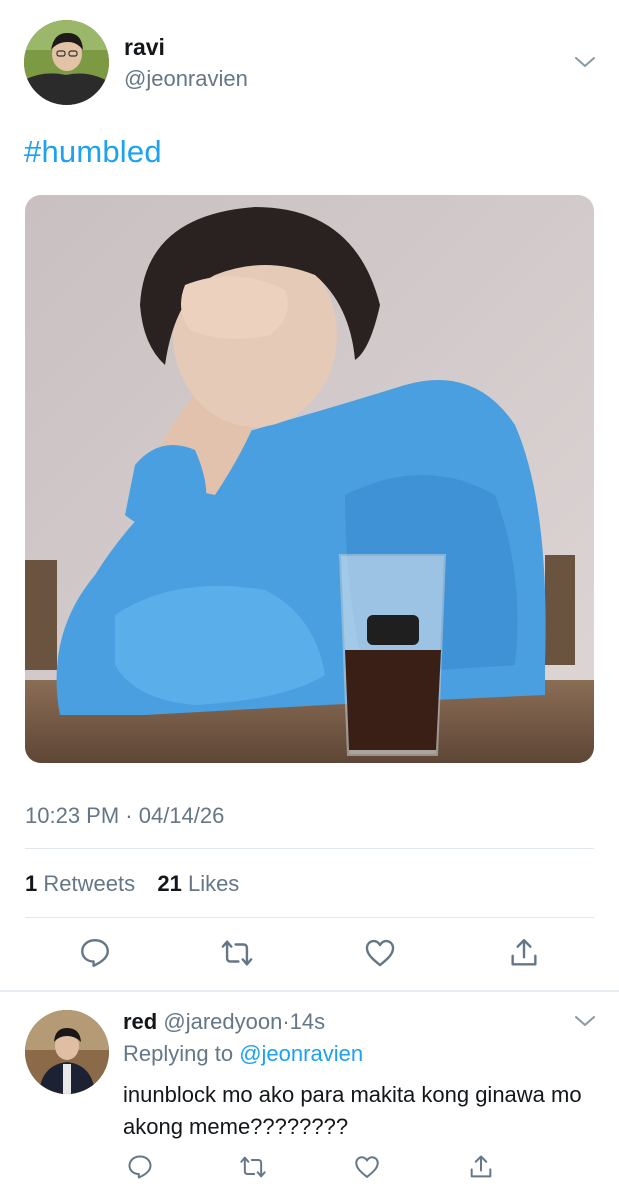  What do you see at coordinates (307, 1021) in the screenshot?
I see `reply-time: 14s` at bounding box center [307, 1021].